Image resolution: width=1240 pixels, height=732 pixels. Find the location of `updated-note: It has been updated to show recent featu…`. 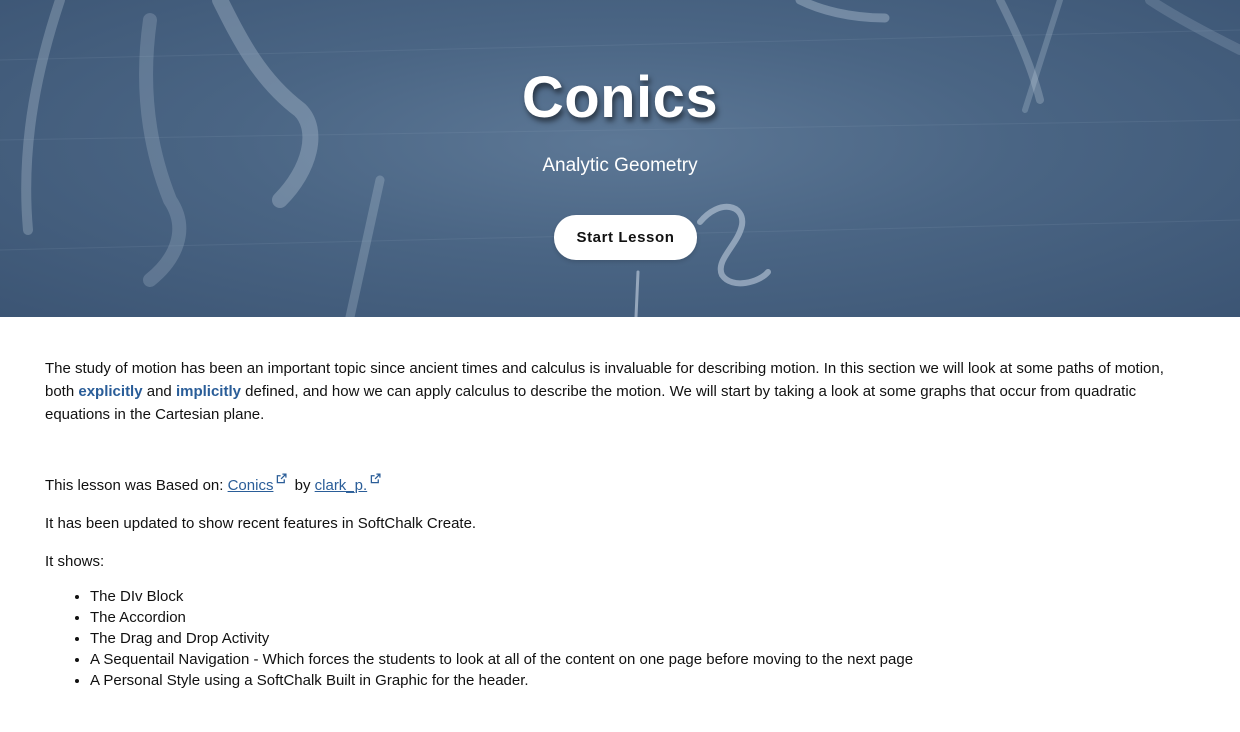

updated-note: It has been updated to show recent featu… is located at coordinates (261, 523).